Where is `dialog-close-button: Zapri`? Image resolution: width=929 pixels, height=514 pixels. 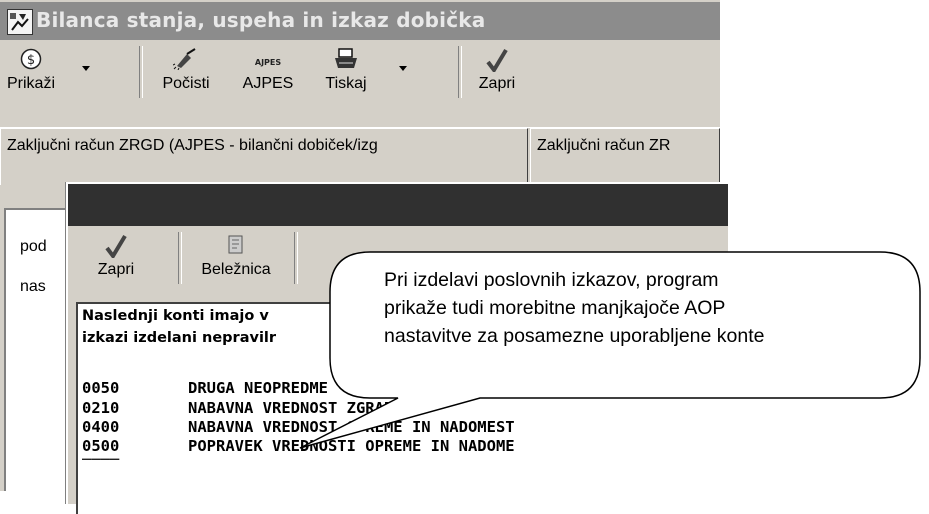
dialog-close-button: Zapri is located at coordinates (116, 257).